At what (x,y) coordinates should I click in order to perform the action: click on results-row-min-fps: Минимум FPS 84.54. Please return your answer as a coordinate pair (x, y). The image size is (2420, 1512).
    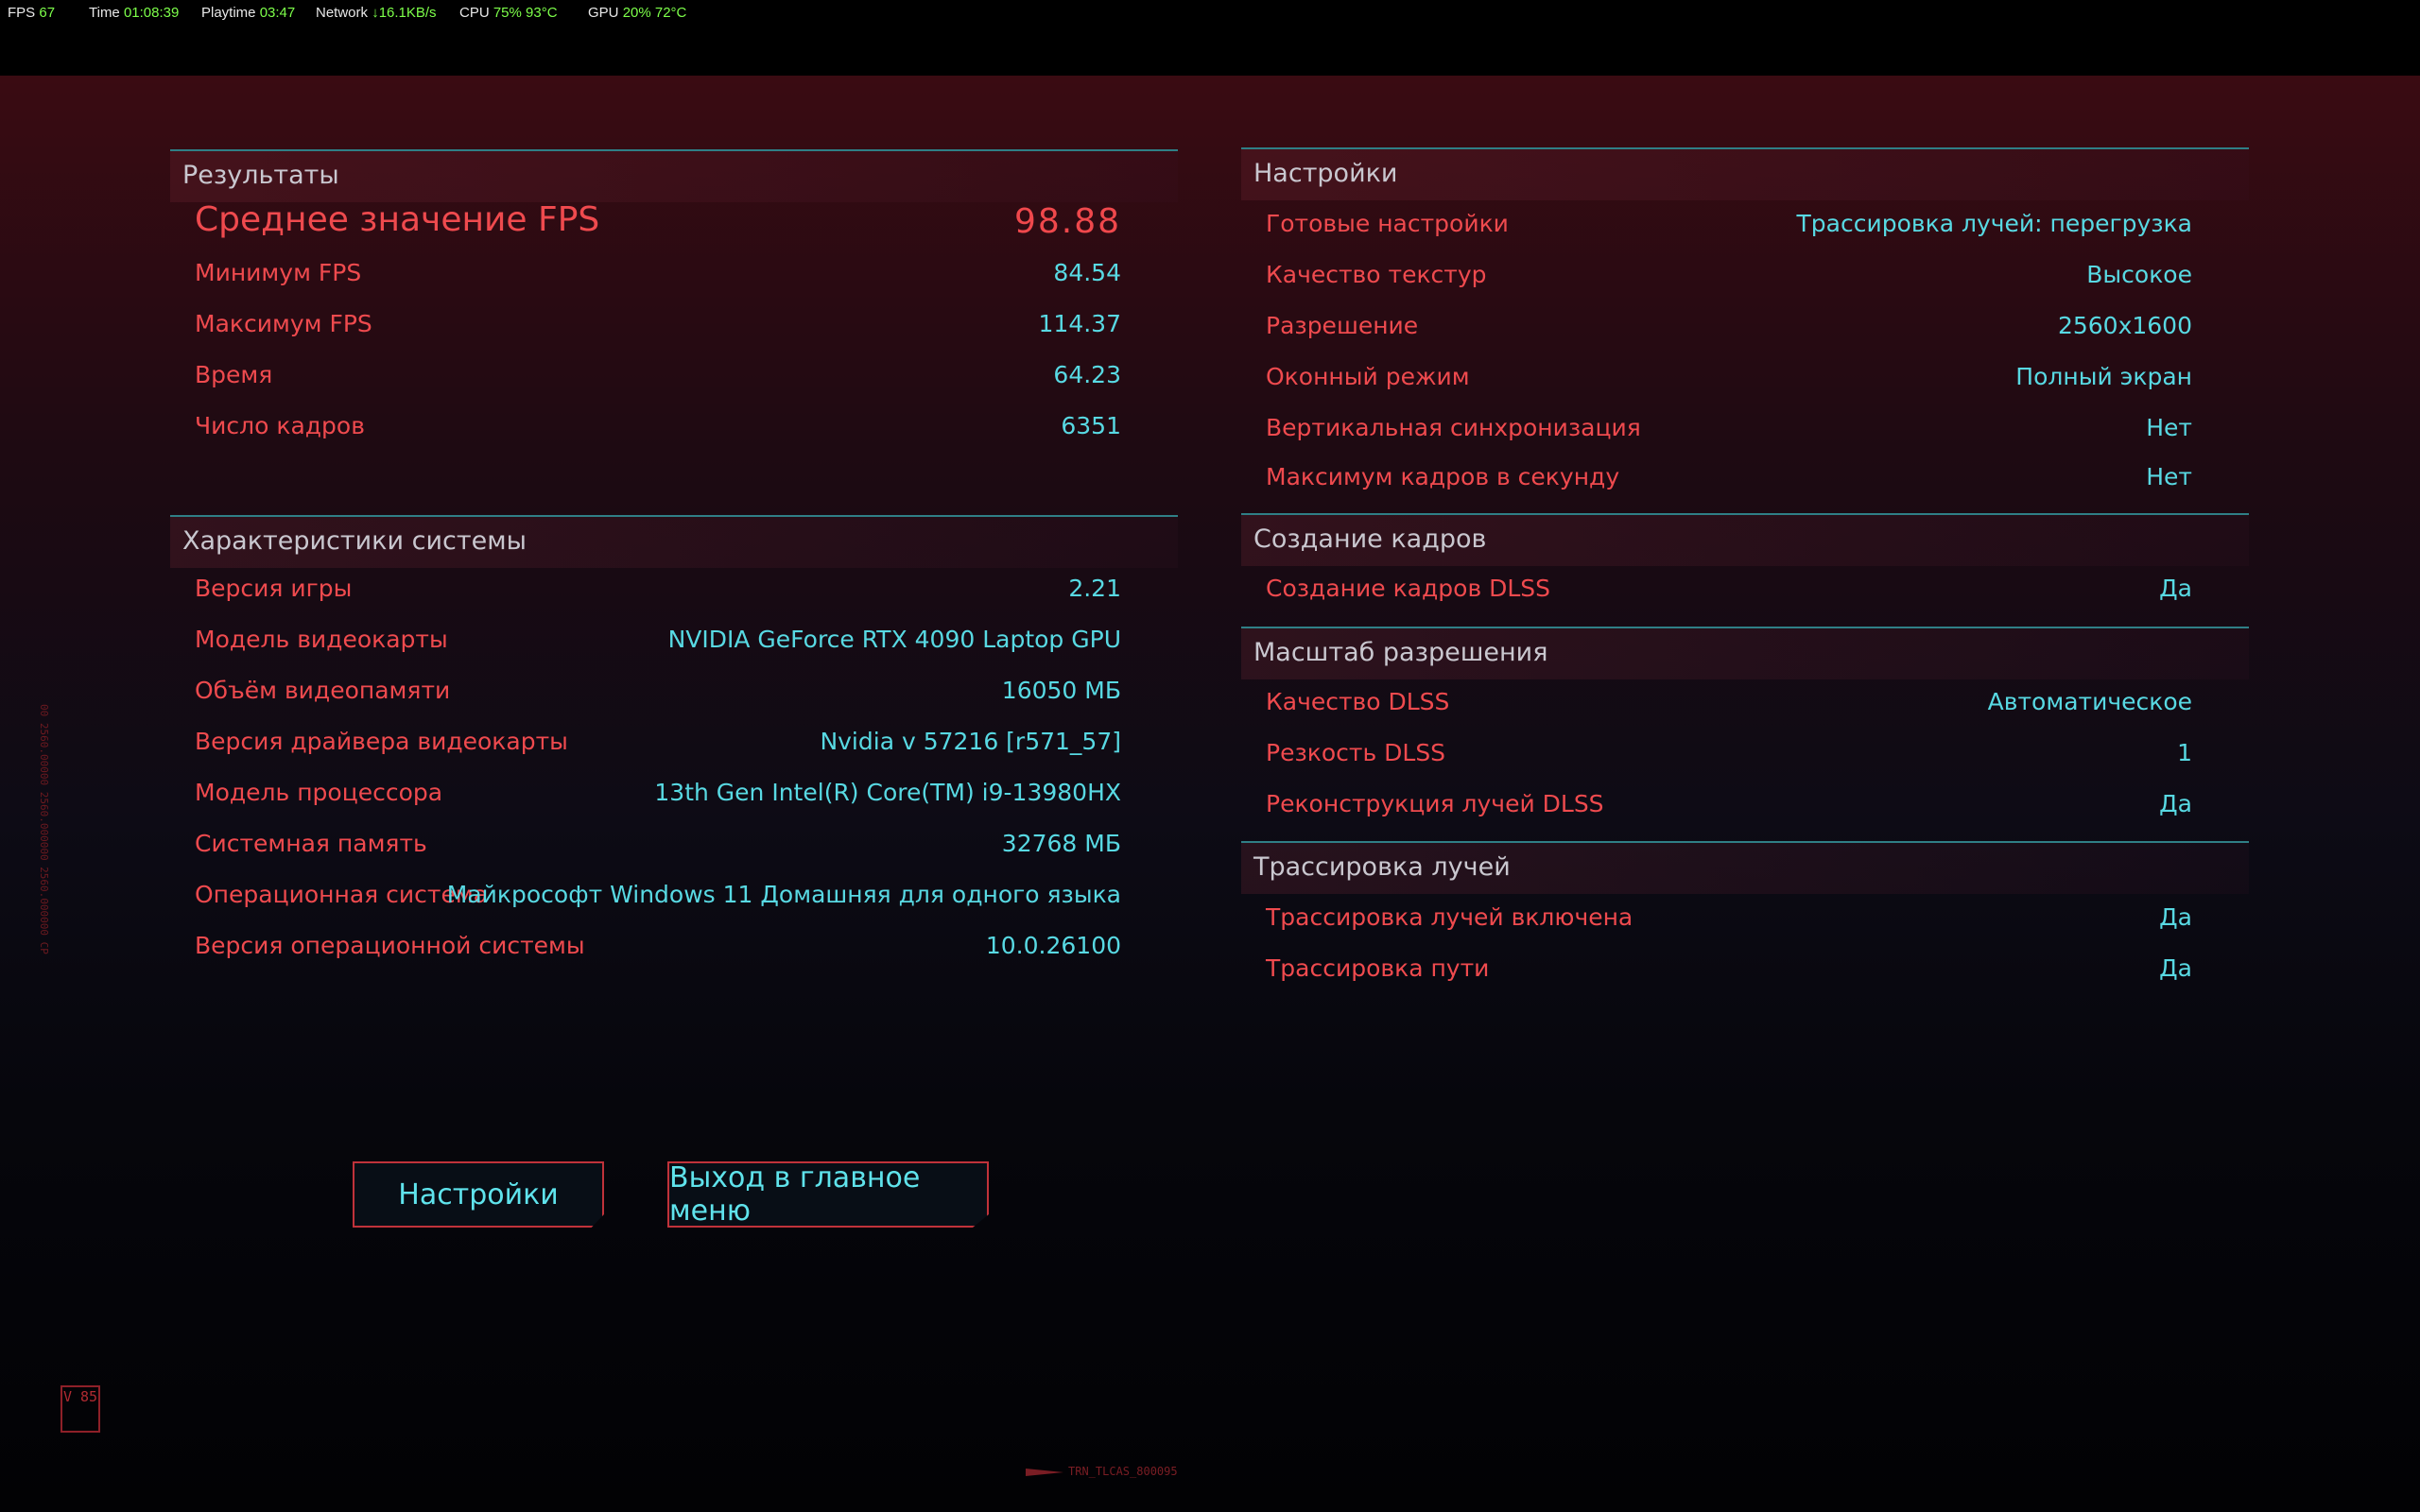
    Looking at the image, I should click on (658, 278).